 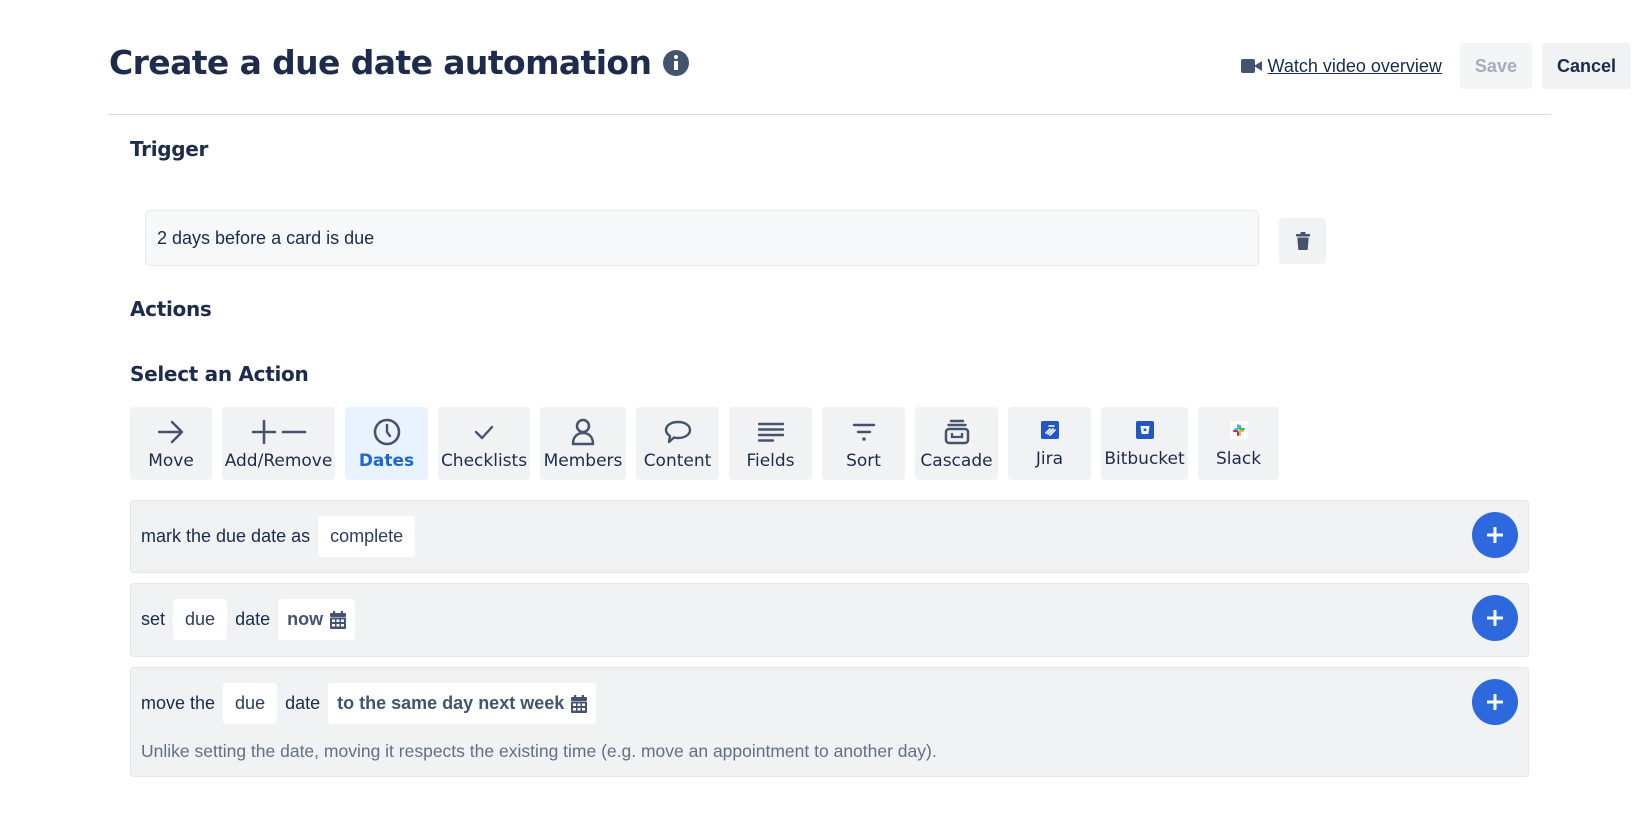 What do you see at coordinates (829, 536) in the screenshot?
I see `action-row-mark-complete: mark the due date as complete` at bounding box center [829, 536].